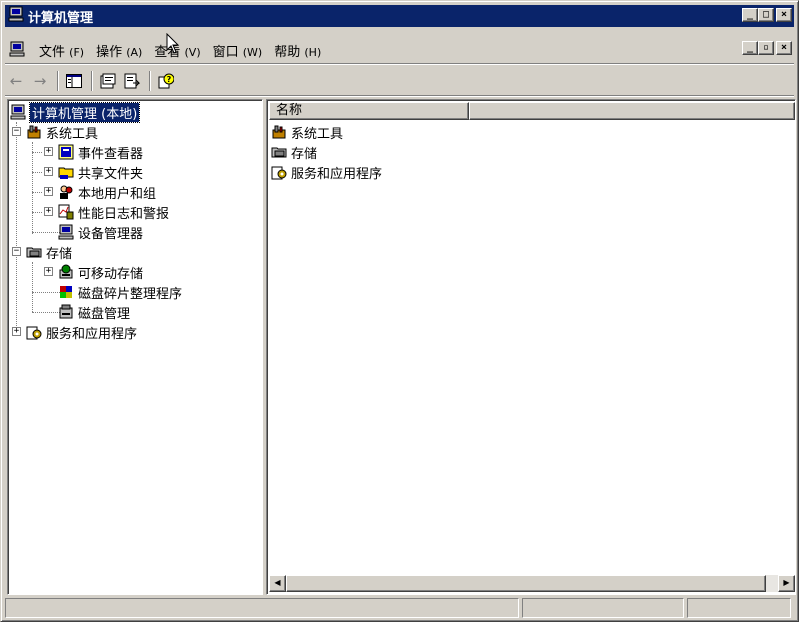 The width and height of the screenshot is (799, 622). What do you see at coordinates (173, 43) in the screenshot?
I see `mouse-cursor-icon` at bounding box center [173, 43].